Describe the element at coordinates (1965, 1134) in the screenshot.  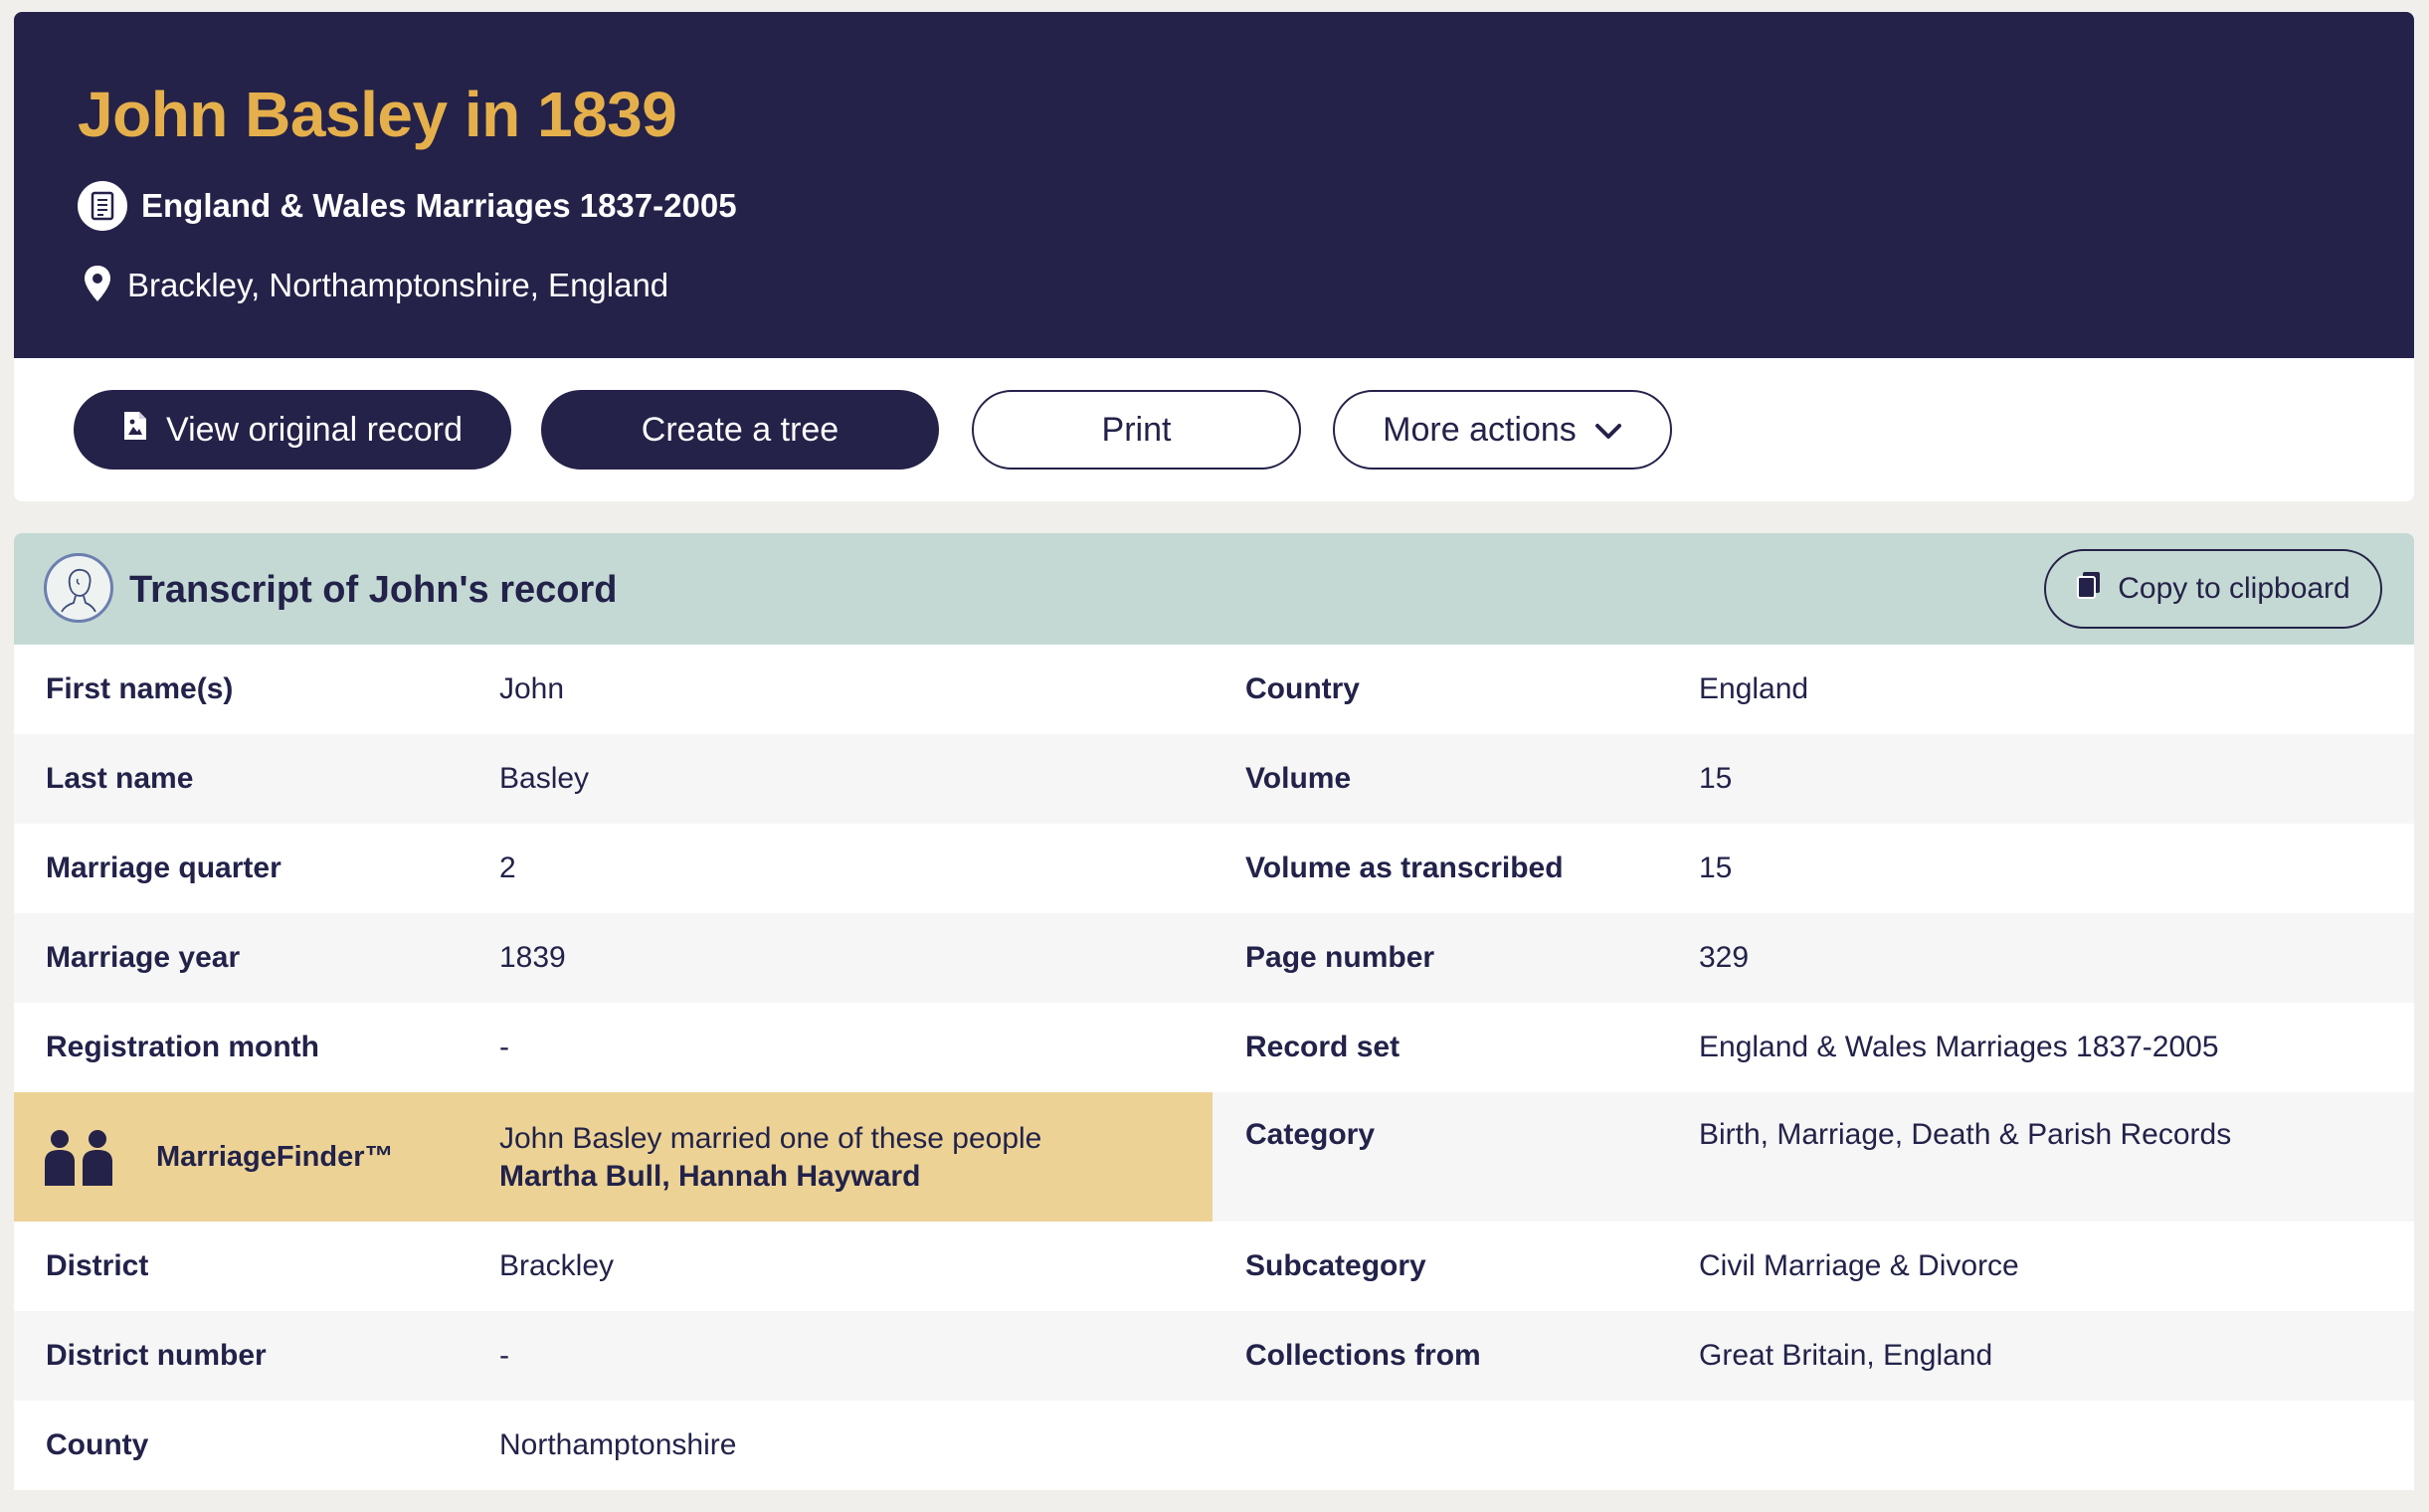
I see `field-value: Birth, Marriage, Death & Parish Records` at that location.